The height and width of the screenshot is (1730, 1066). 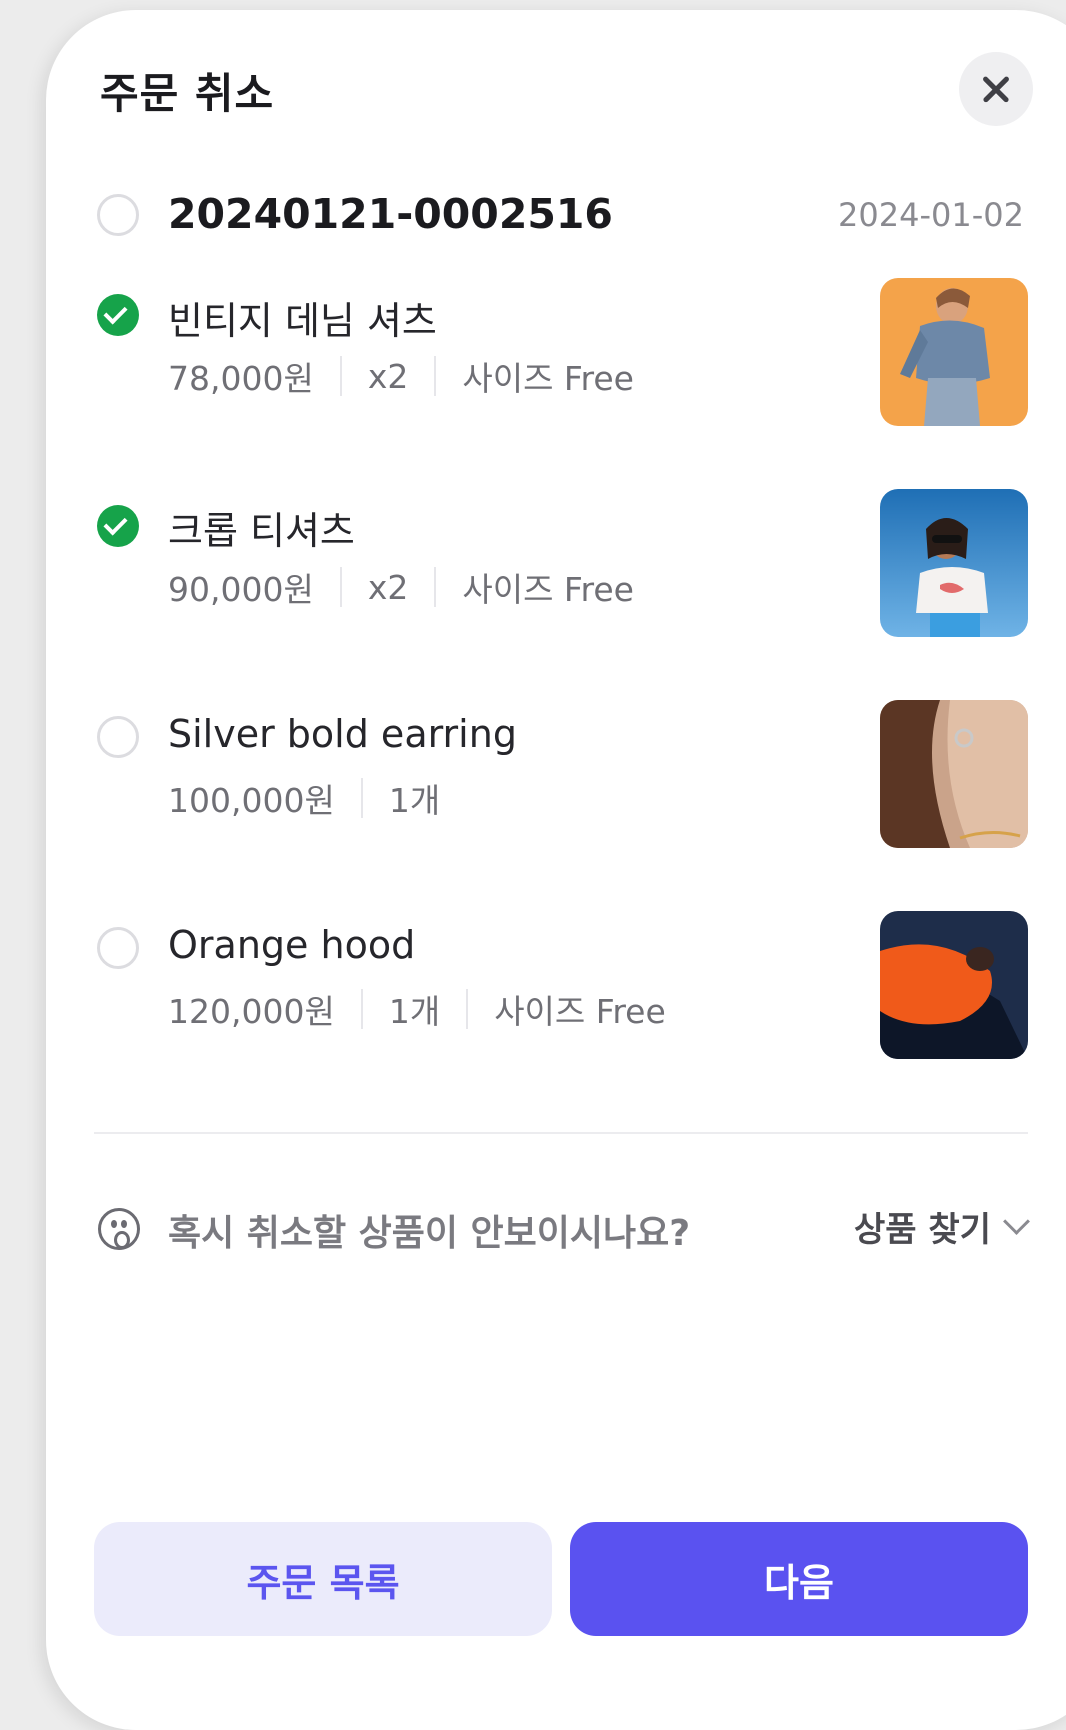 I want to click on find-product-button: 상품 찾기, so click(x=942, y=1226).